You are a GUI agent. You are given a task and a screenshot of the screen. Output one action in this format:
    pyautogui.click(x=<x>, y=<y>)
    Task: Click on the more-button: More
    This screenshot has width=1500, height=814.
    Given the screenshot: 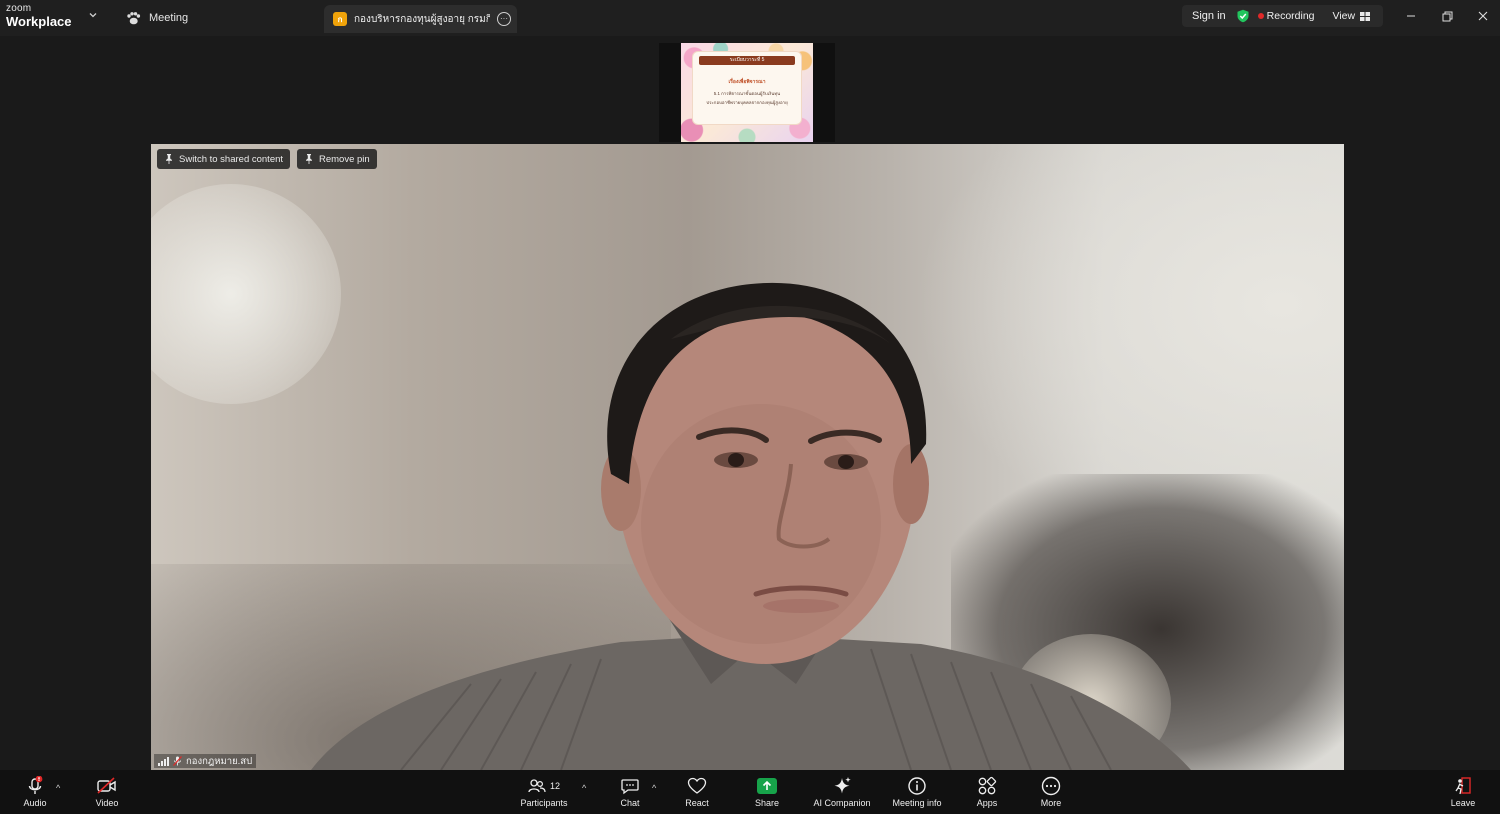 What is the action you would take?
    pyautogui.click(x=1051, y=792)
    